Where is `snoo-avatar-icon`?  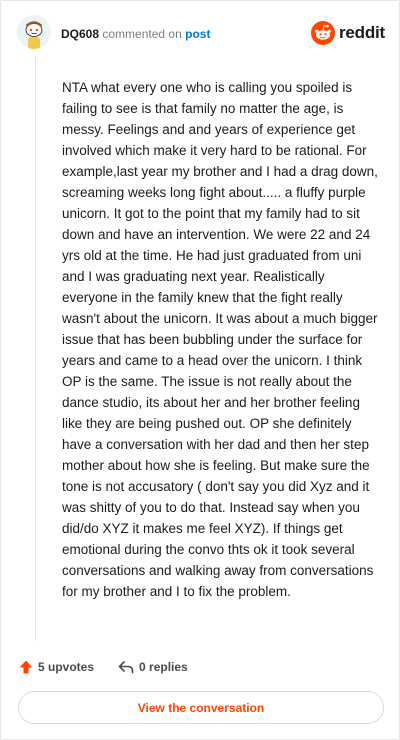 snoo-avatar-icon is located at coordinates (34, 32).